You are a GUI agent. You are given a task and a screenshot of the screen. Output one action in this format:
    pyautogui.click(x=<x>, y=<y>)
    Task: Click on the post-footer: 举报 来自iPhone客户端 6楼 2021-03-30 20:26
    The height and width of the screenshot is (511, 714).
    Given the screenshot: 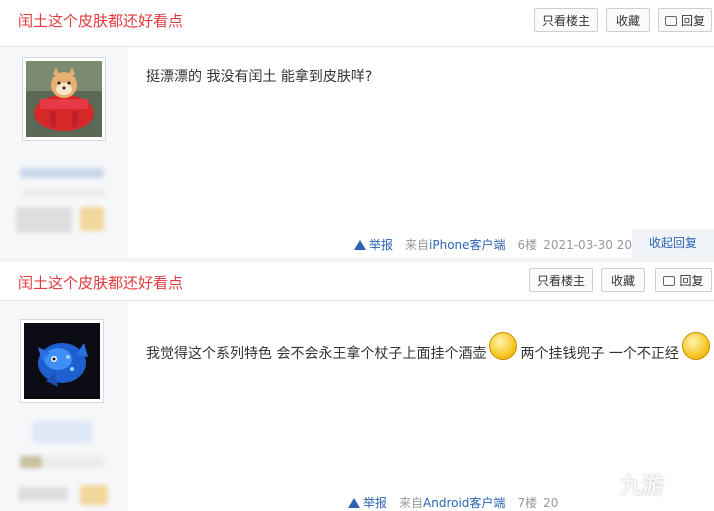 What is the action you would take?
    pyautogui.click(x=505, y=244)
    